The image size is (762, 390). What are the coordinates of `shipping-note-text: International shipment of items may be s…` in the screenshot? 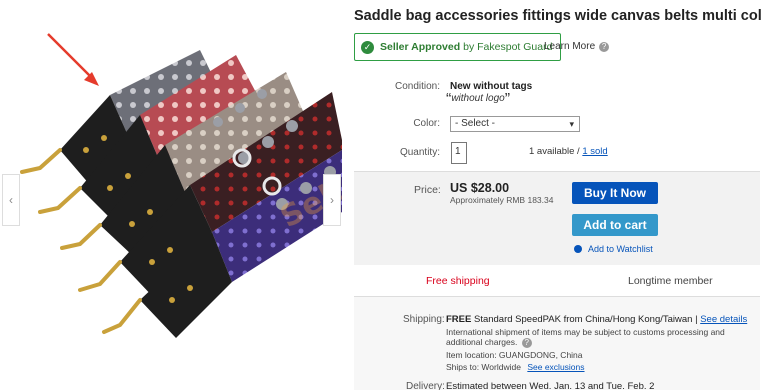 It's located at (585, 337).